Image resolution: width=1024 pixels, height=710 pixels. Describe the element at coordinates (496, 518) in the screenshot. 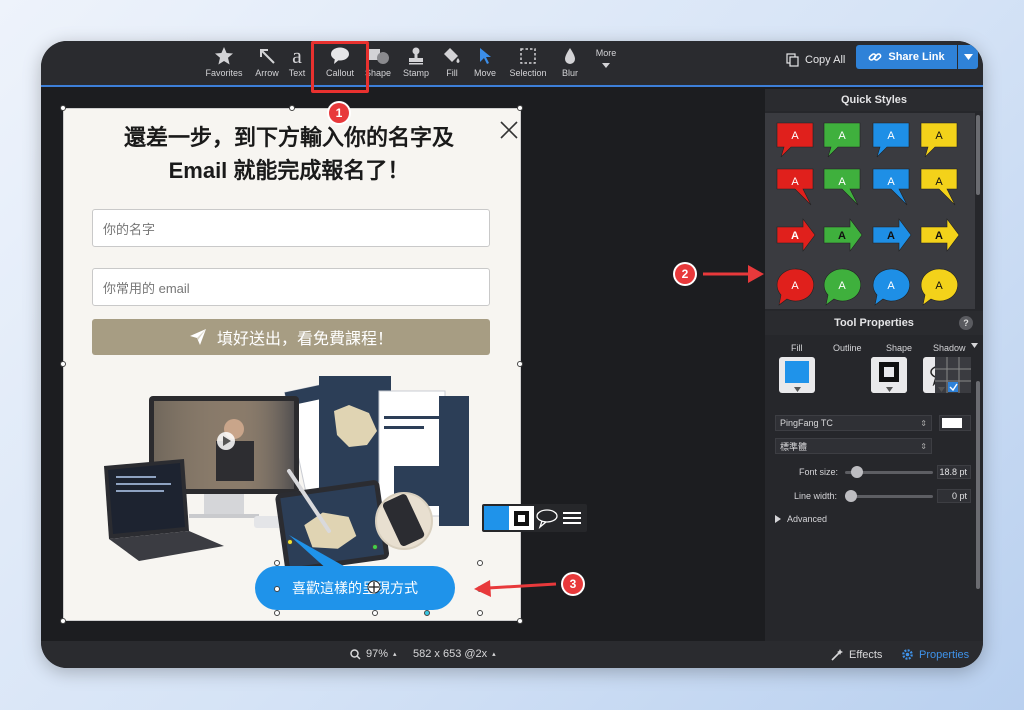

I see `mini-fill-swatch` at that location.